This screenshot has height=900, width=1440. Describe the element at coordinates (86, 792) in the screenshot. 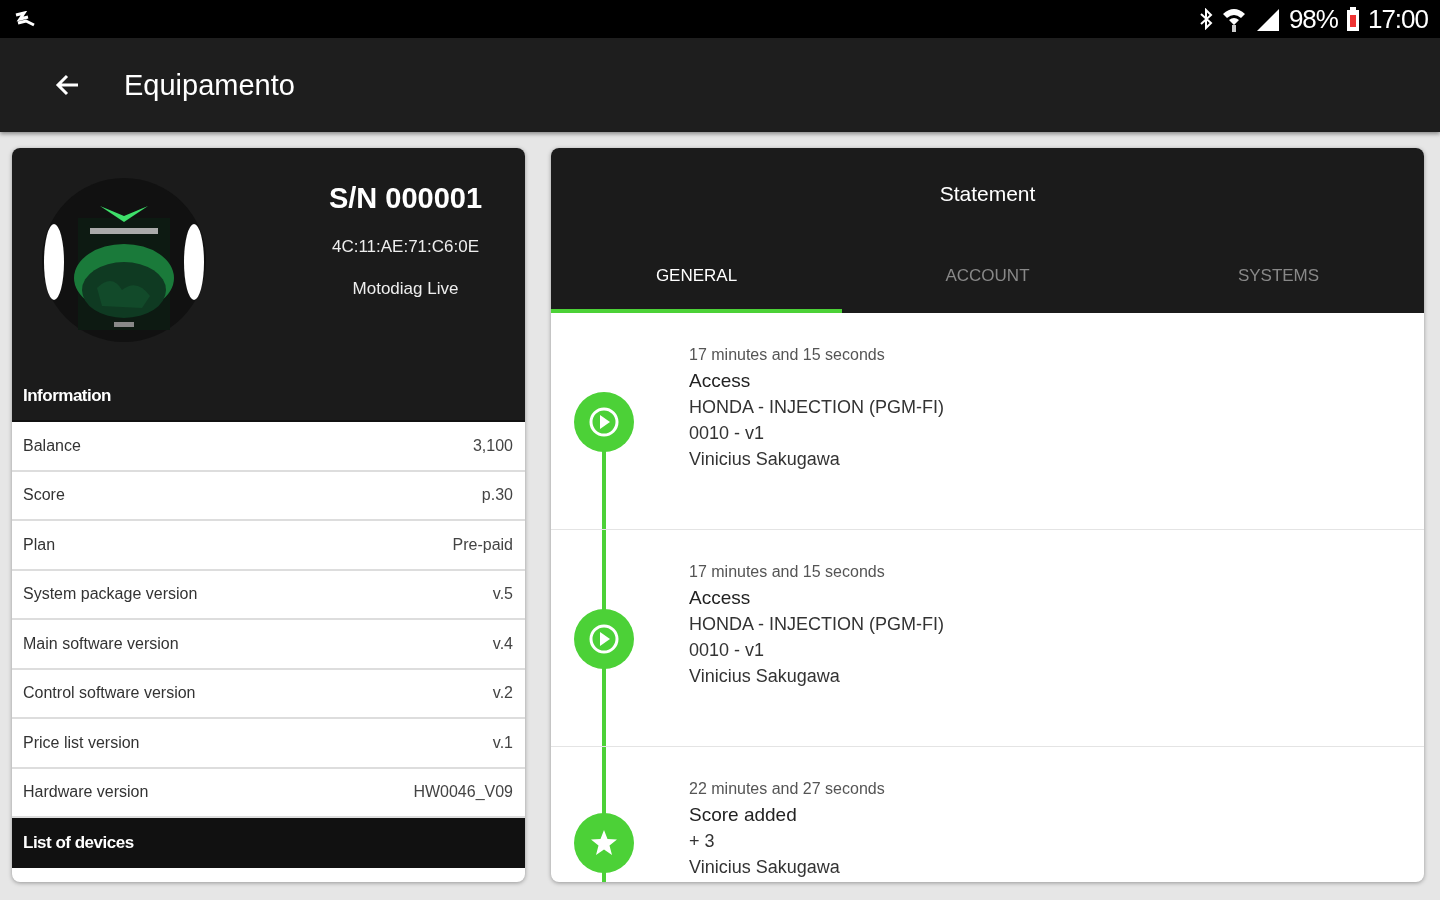

I see `info-label: Hardware version` at that location.